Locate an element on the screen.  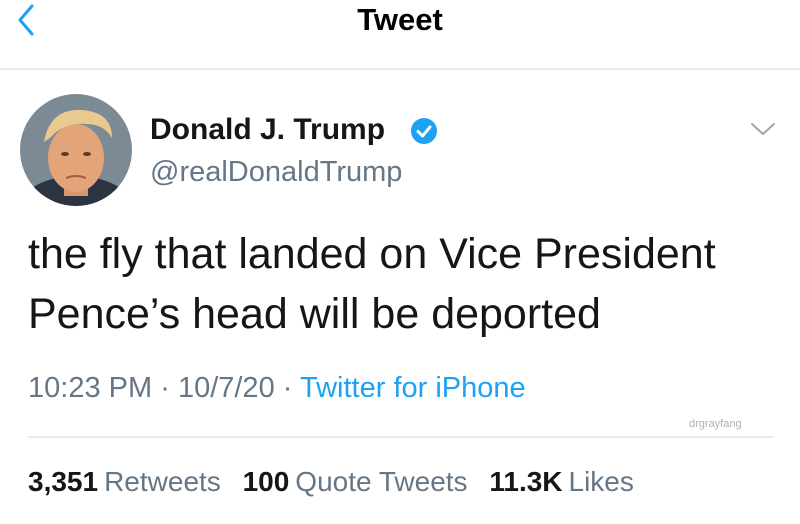
likes-label: Likes is located at coordinates (601, 481).